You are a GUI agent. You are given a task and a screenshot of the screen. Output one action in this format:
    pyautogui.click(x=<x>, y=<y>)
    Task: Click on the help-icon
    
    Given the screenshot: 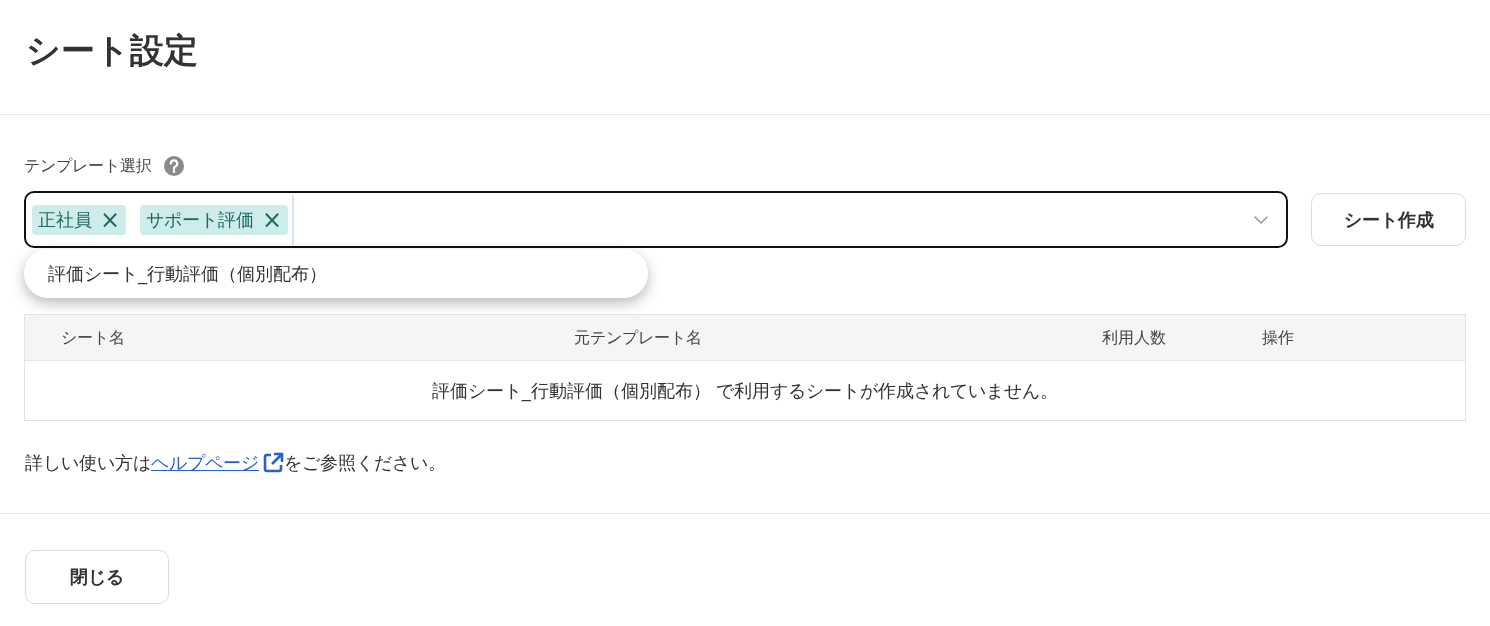 What is the action you would take?
    pyautogui.click(x=174, y=166)
    